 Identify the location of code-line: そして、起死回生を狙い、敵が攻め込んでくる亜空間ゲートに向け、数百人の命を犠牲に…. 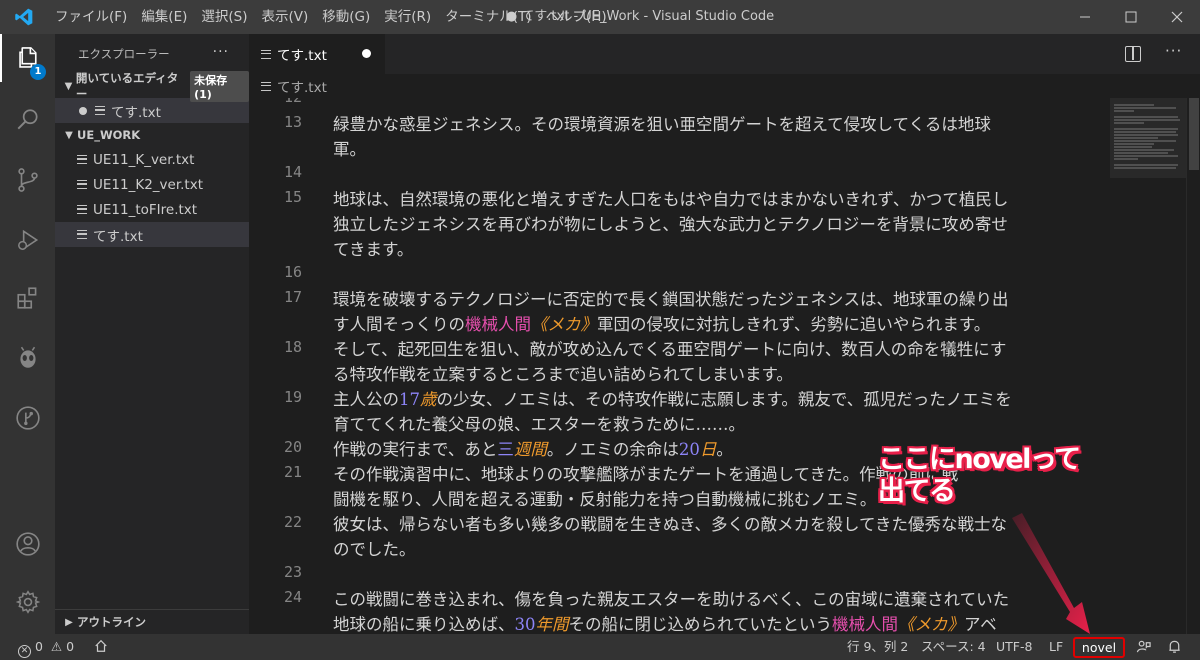
(713, 348).